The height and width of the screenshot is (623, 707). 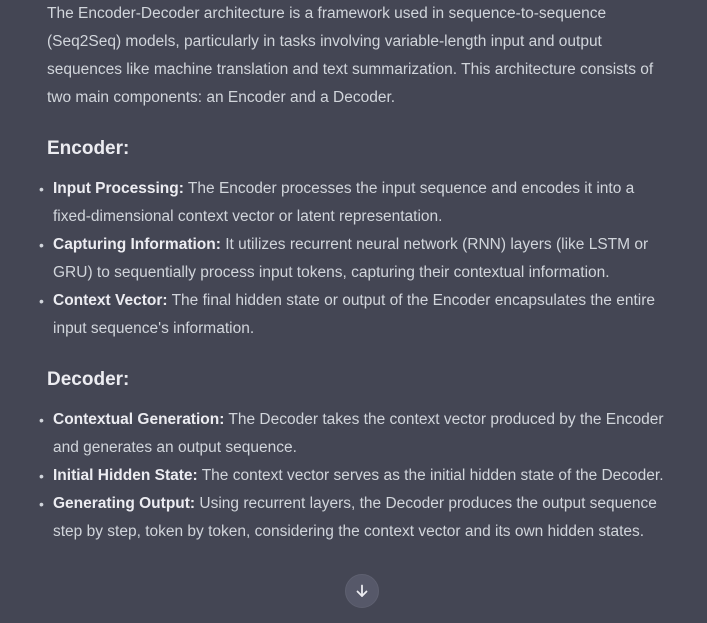 I want to click on item-term: Generating Output:, so click(x=124, y=503).